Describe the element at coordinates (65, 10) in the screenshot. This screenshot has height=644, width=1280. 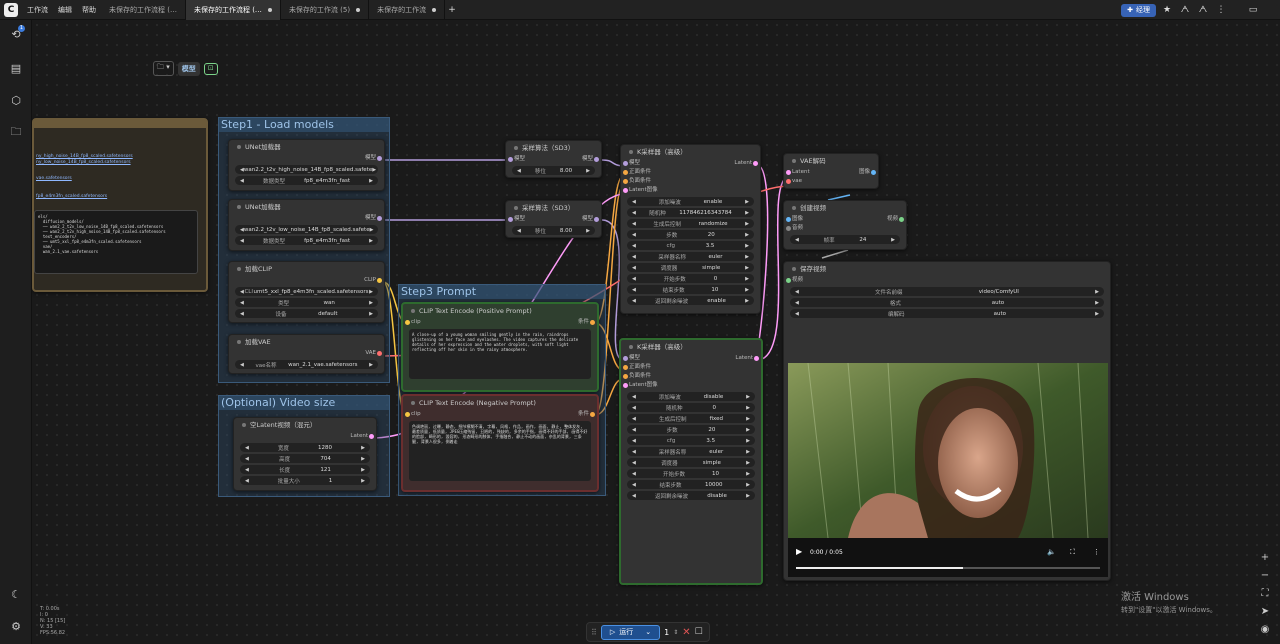
I see `menu-edit: 编辑` at that location.